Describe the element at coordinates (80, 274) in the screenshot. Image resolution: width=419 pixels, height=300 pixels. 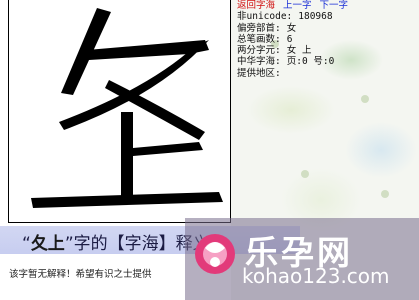
I see `no-definition-note: 该字暂无解释！希望有识之士提供` at that location.